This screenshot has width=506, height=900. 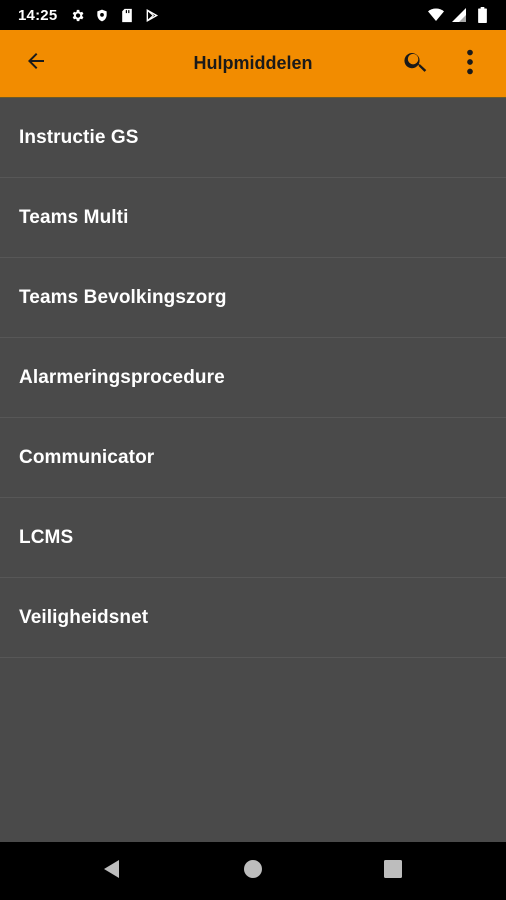 What do you see at coordinates (436, 15) in the screenshot?
I see `wifi-icon` at bounding box center [436, 15].